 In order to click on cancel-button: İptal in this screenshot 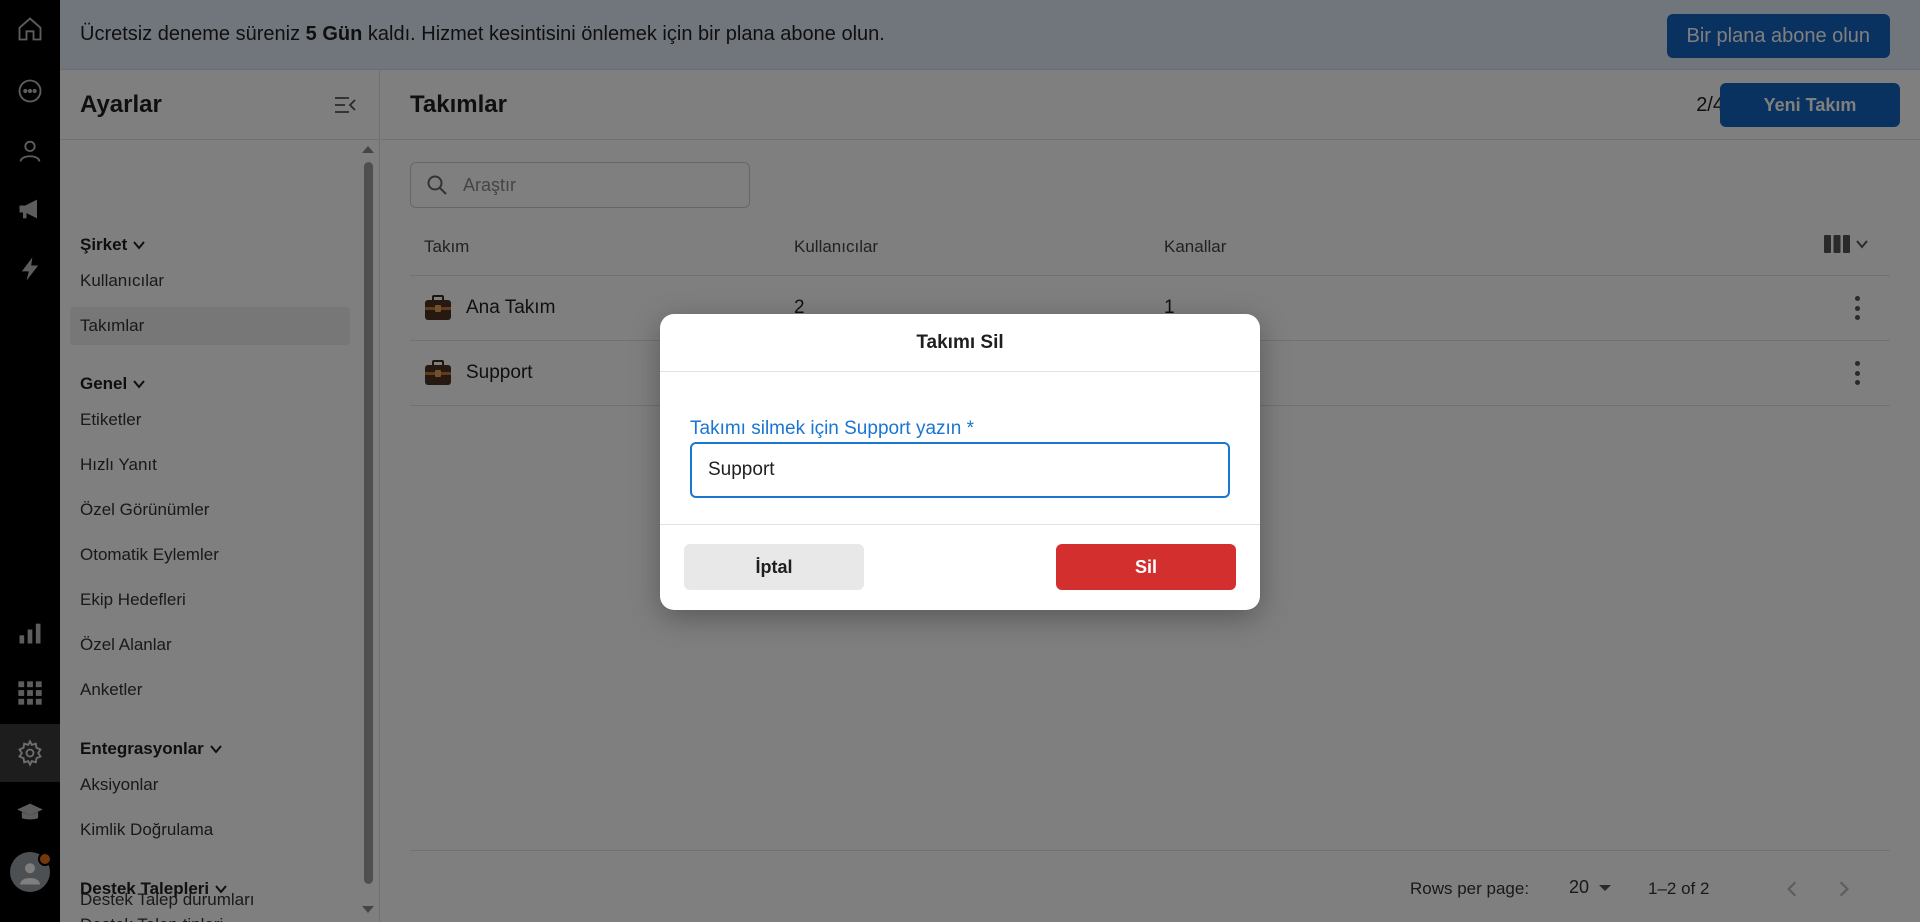, I will do `click(774, 567)`.